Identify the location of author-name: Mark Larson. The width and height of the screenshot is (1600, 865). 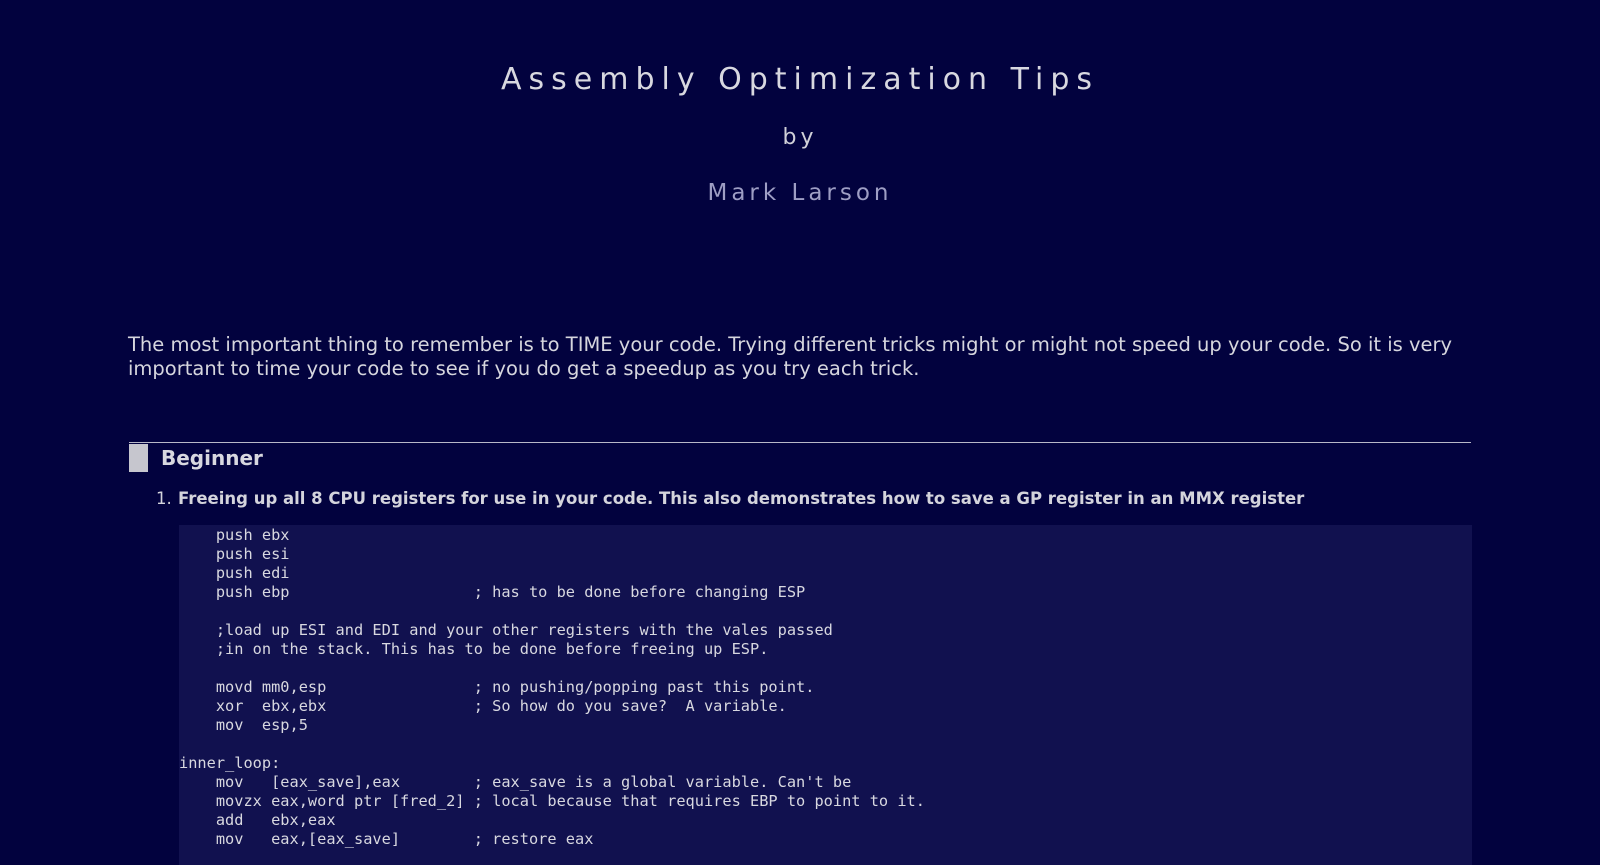
(800, 193).